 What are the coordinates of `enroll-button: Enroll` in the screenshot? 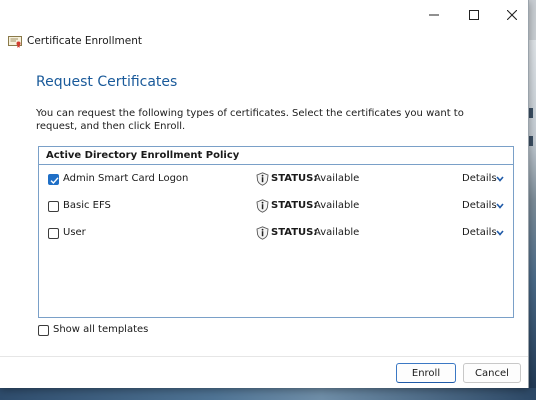 It's located at (426, 373).